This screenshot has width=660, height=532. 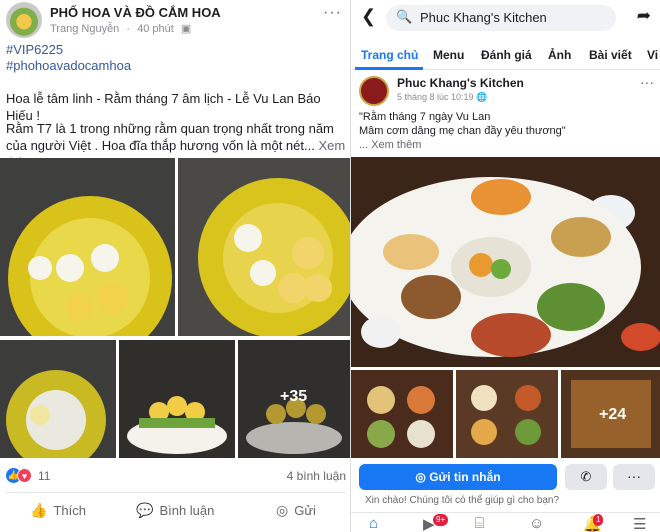 What do you see at coordinates (482, 97) in the screenshot?
I see `globe-icon: 🌐` at bounding box center [482, 97].